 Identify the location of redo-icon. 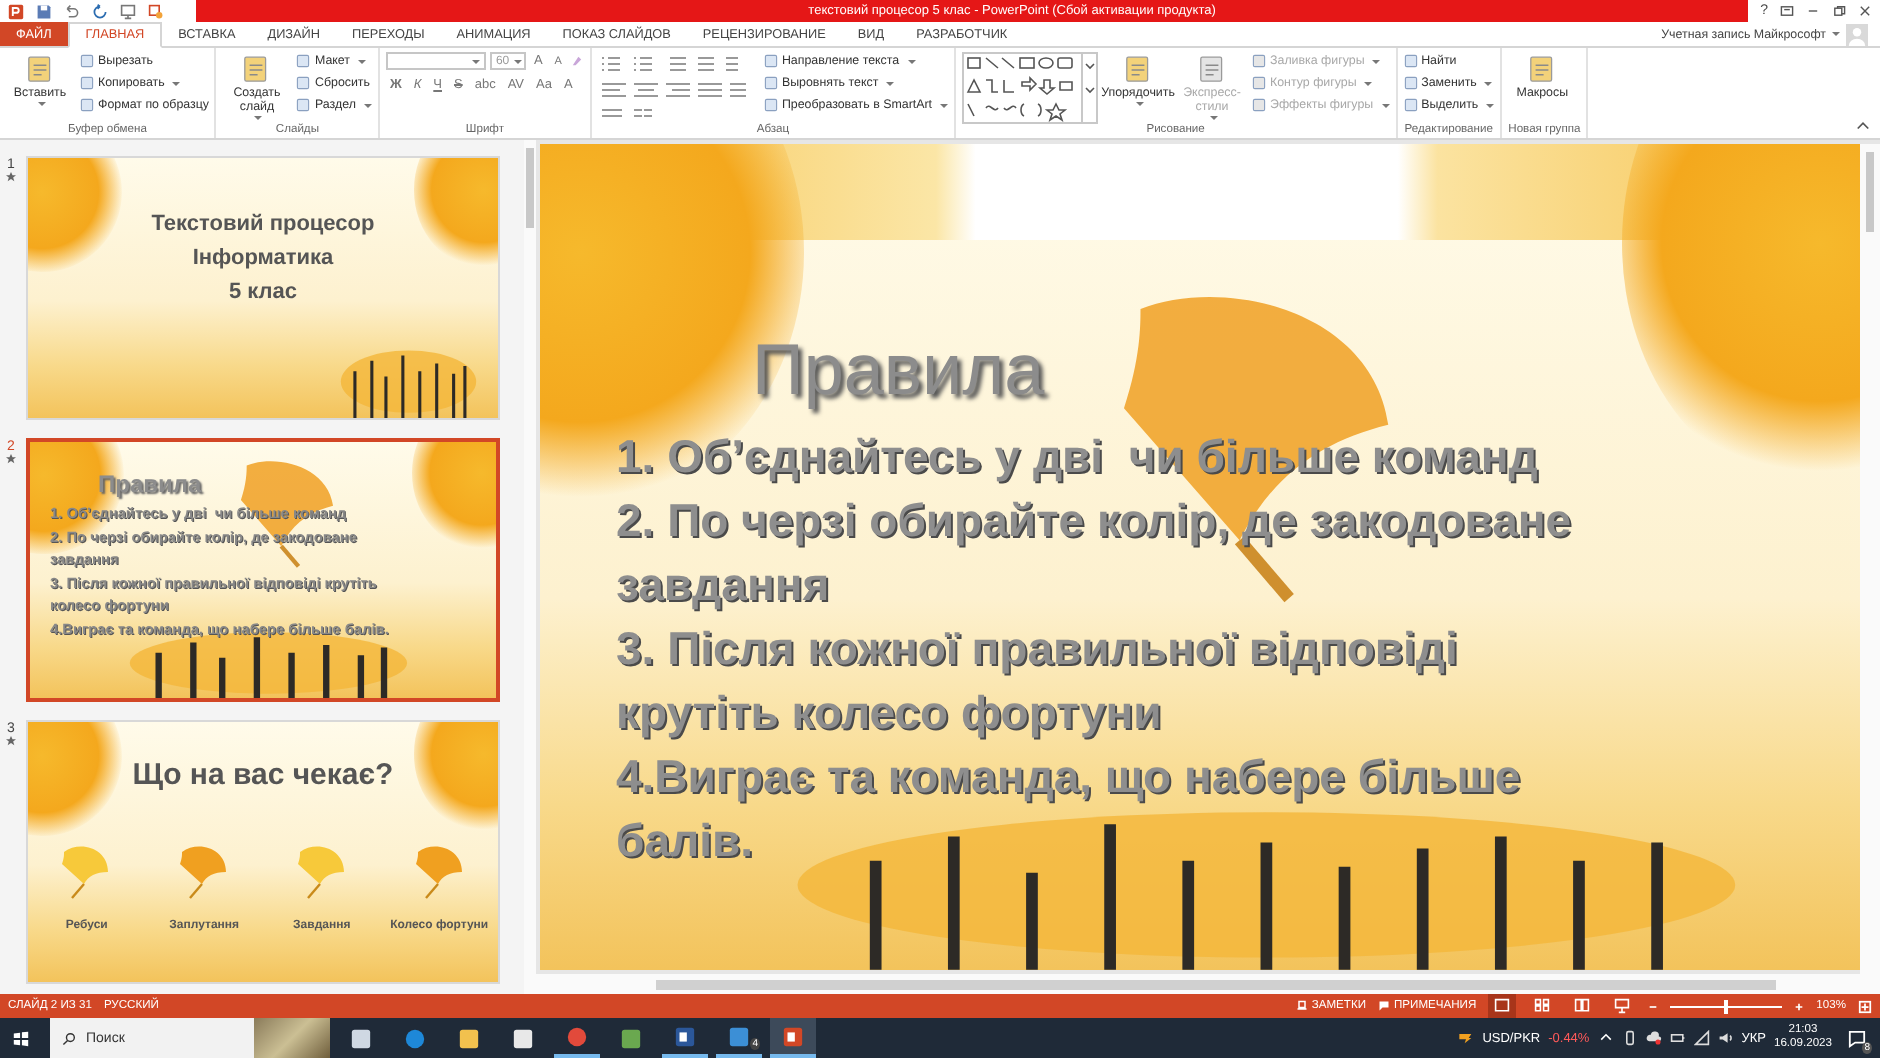
(100, 11).